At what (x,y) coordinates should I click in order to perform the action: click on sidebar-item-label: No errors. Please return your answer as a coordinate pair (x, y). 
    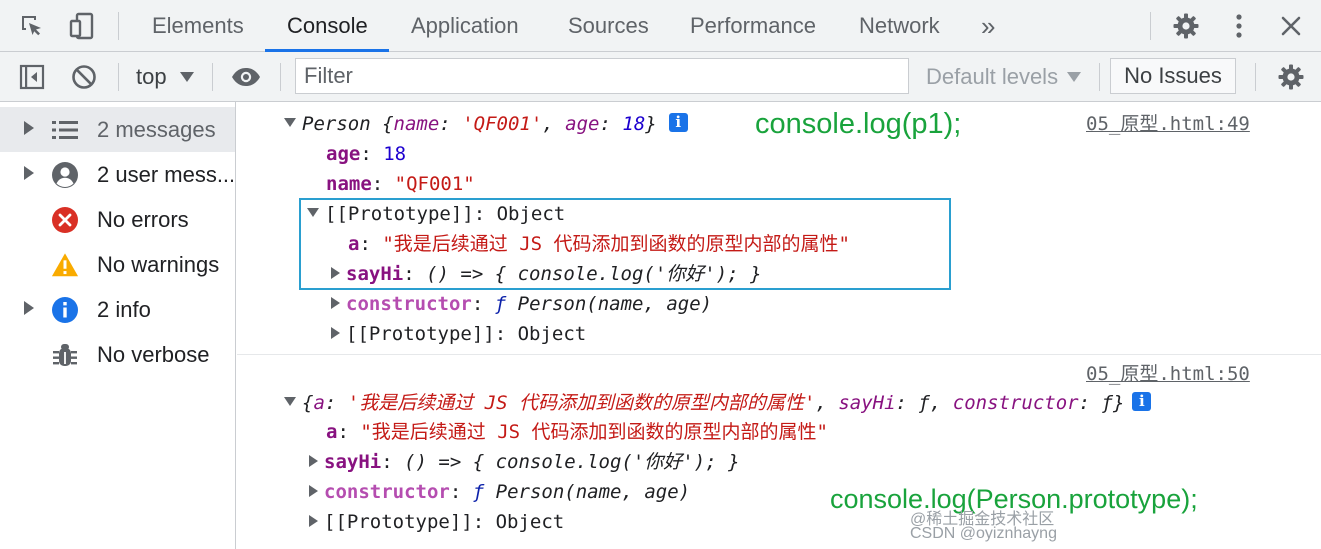
    Looking at the image, I should click on (143, 219).